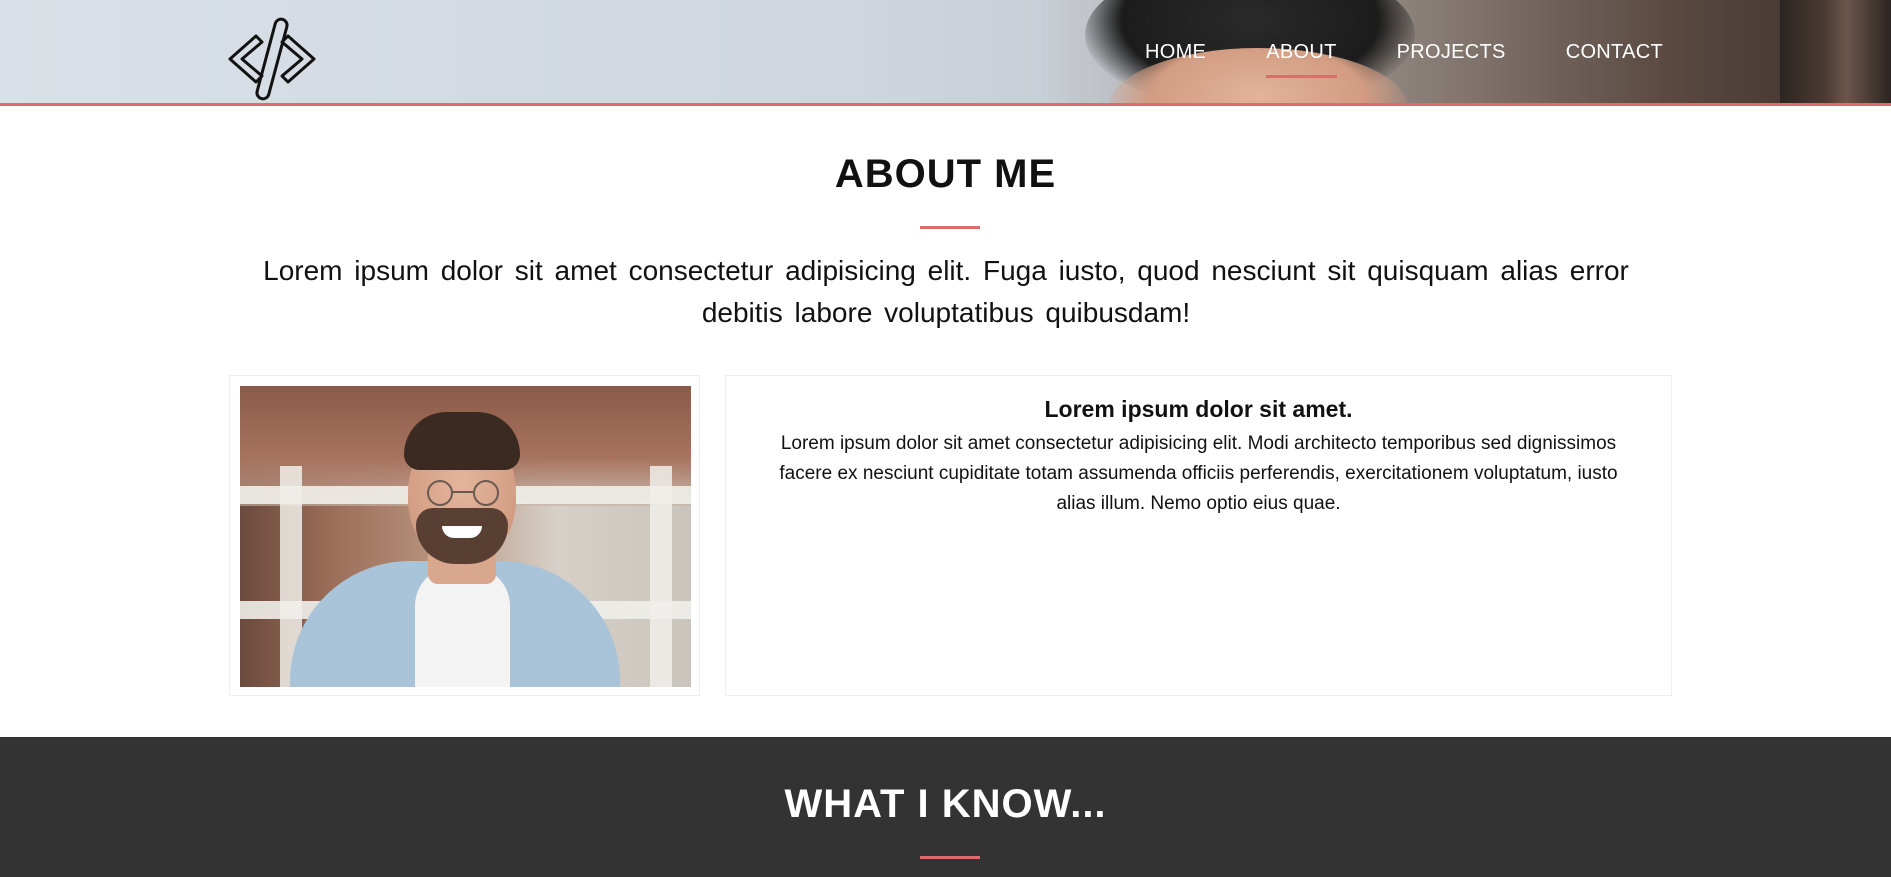  I want to click on profile-photo-card, so click(464, 535).